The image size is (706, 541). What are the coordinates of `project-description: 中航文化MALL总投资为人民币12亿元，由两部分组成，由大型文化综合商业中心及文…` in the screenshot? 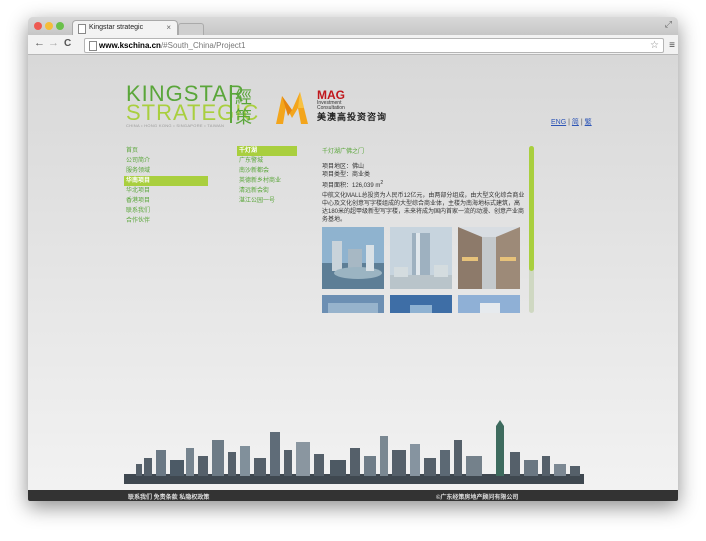 It's located at (423, 208).